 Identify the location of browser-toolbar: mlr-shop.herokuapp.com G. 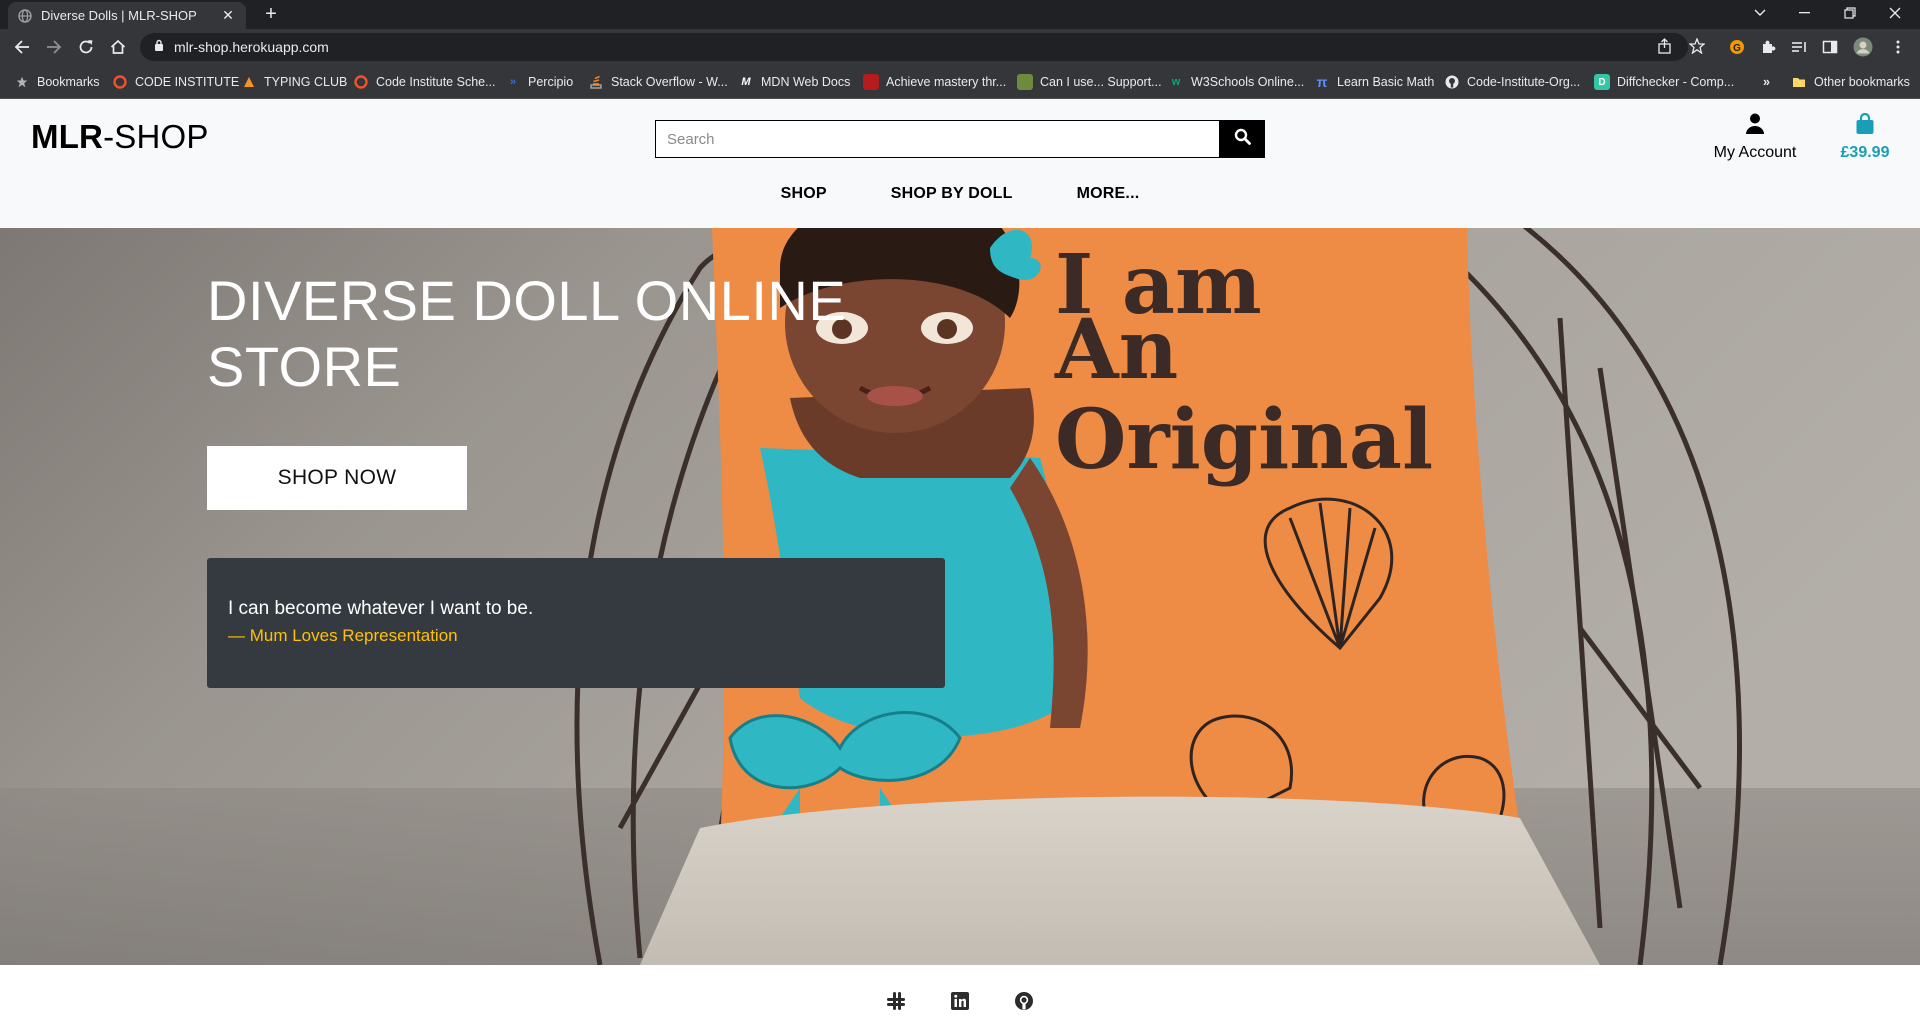
(960, 47).